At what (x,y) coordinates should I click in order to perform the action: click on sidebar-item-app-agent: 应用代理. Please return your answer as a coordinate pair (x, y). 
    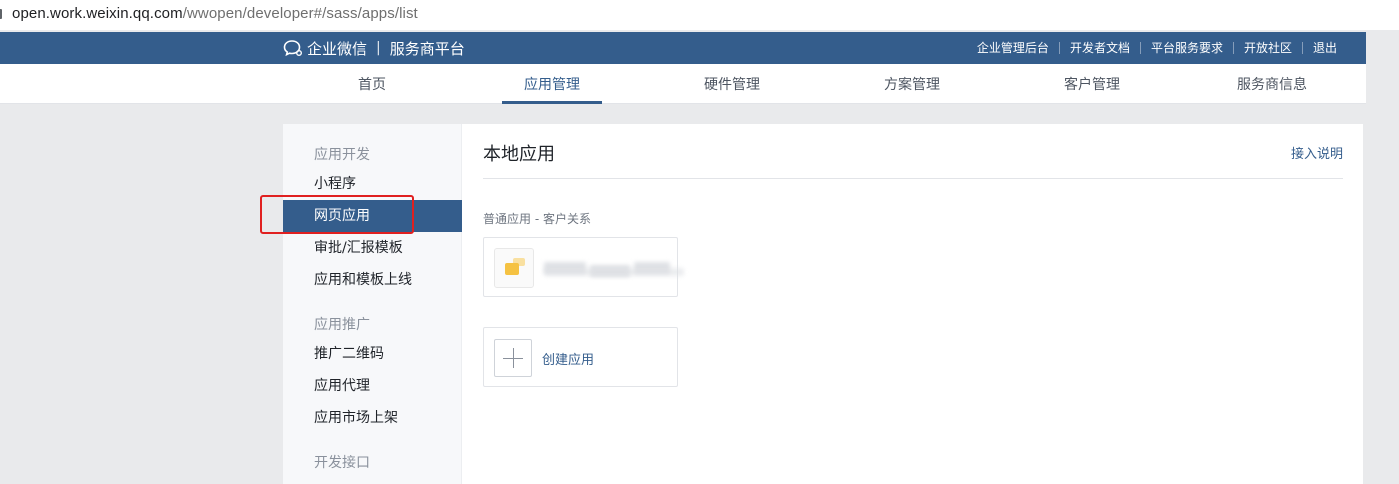
    Looking at the image, I should click on (372, 386).